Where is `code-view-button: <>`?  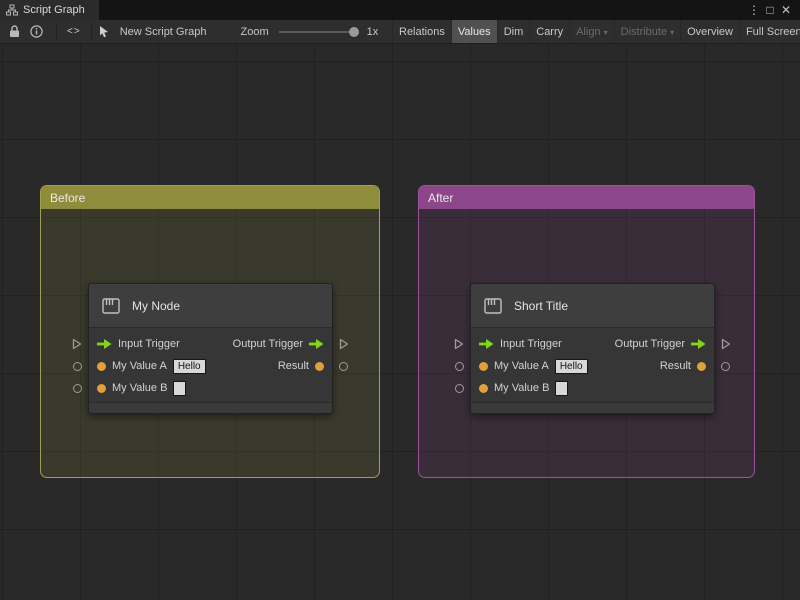 code-view-button: <> is located at coordinates (74, 31).